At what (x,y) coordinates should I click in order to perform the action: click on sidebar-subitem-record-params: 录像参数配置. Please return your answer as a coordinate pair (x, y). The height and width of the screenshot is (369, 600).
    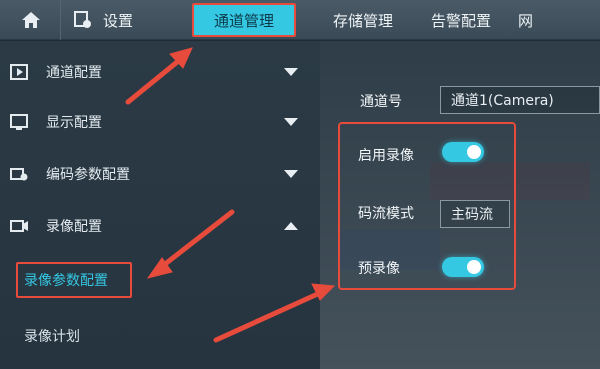
    Looking at the image, I should click on (74, 280).